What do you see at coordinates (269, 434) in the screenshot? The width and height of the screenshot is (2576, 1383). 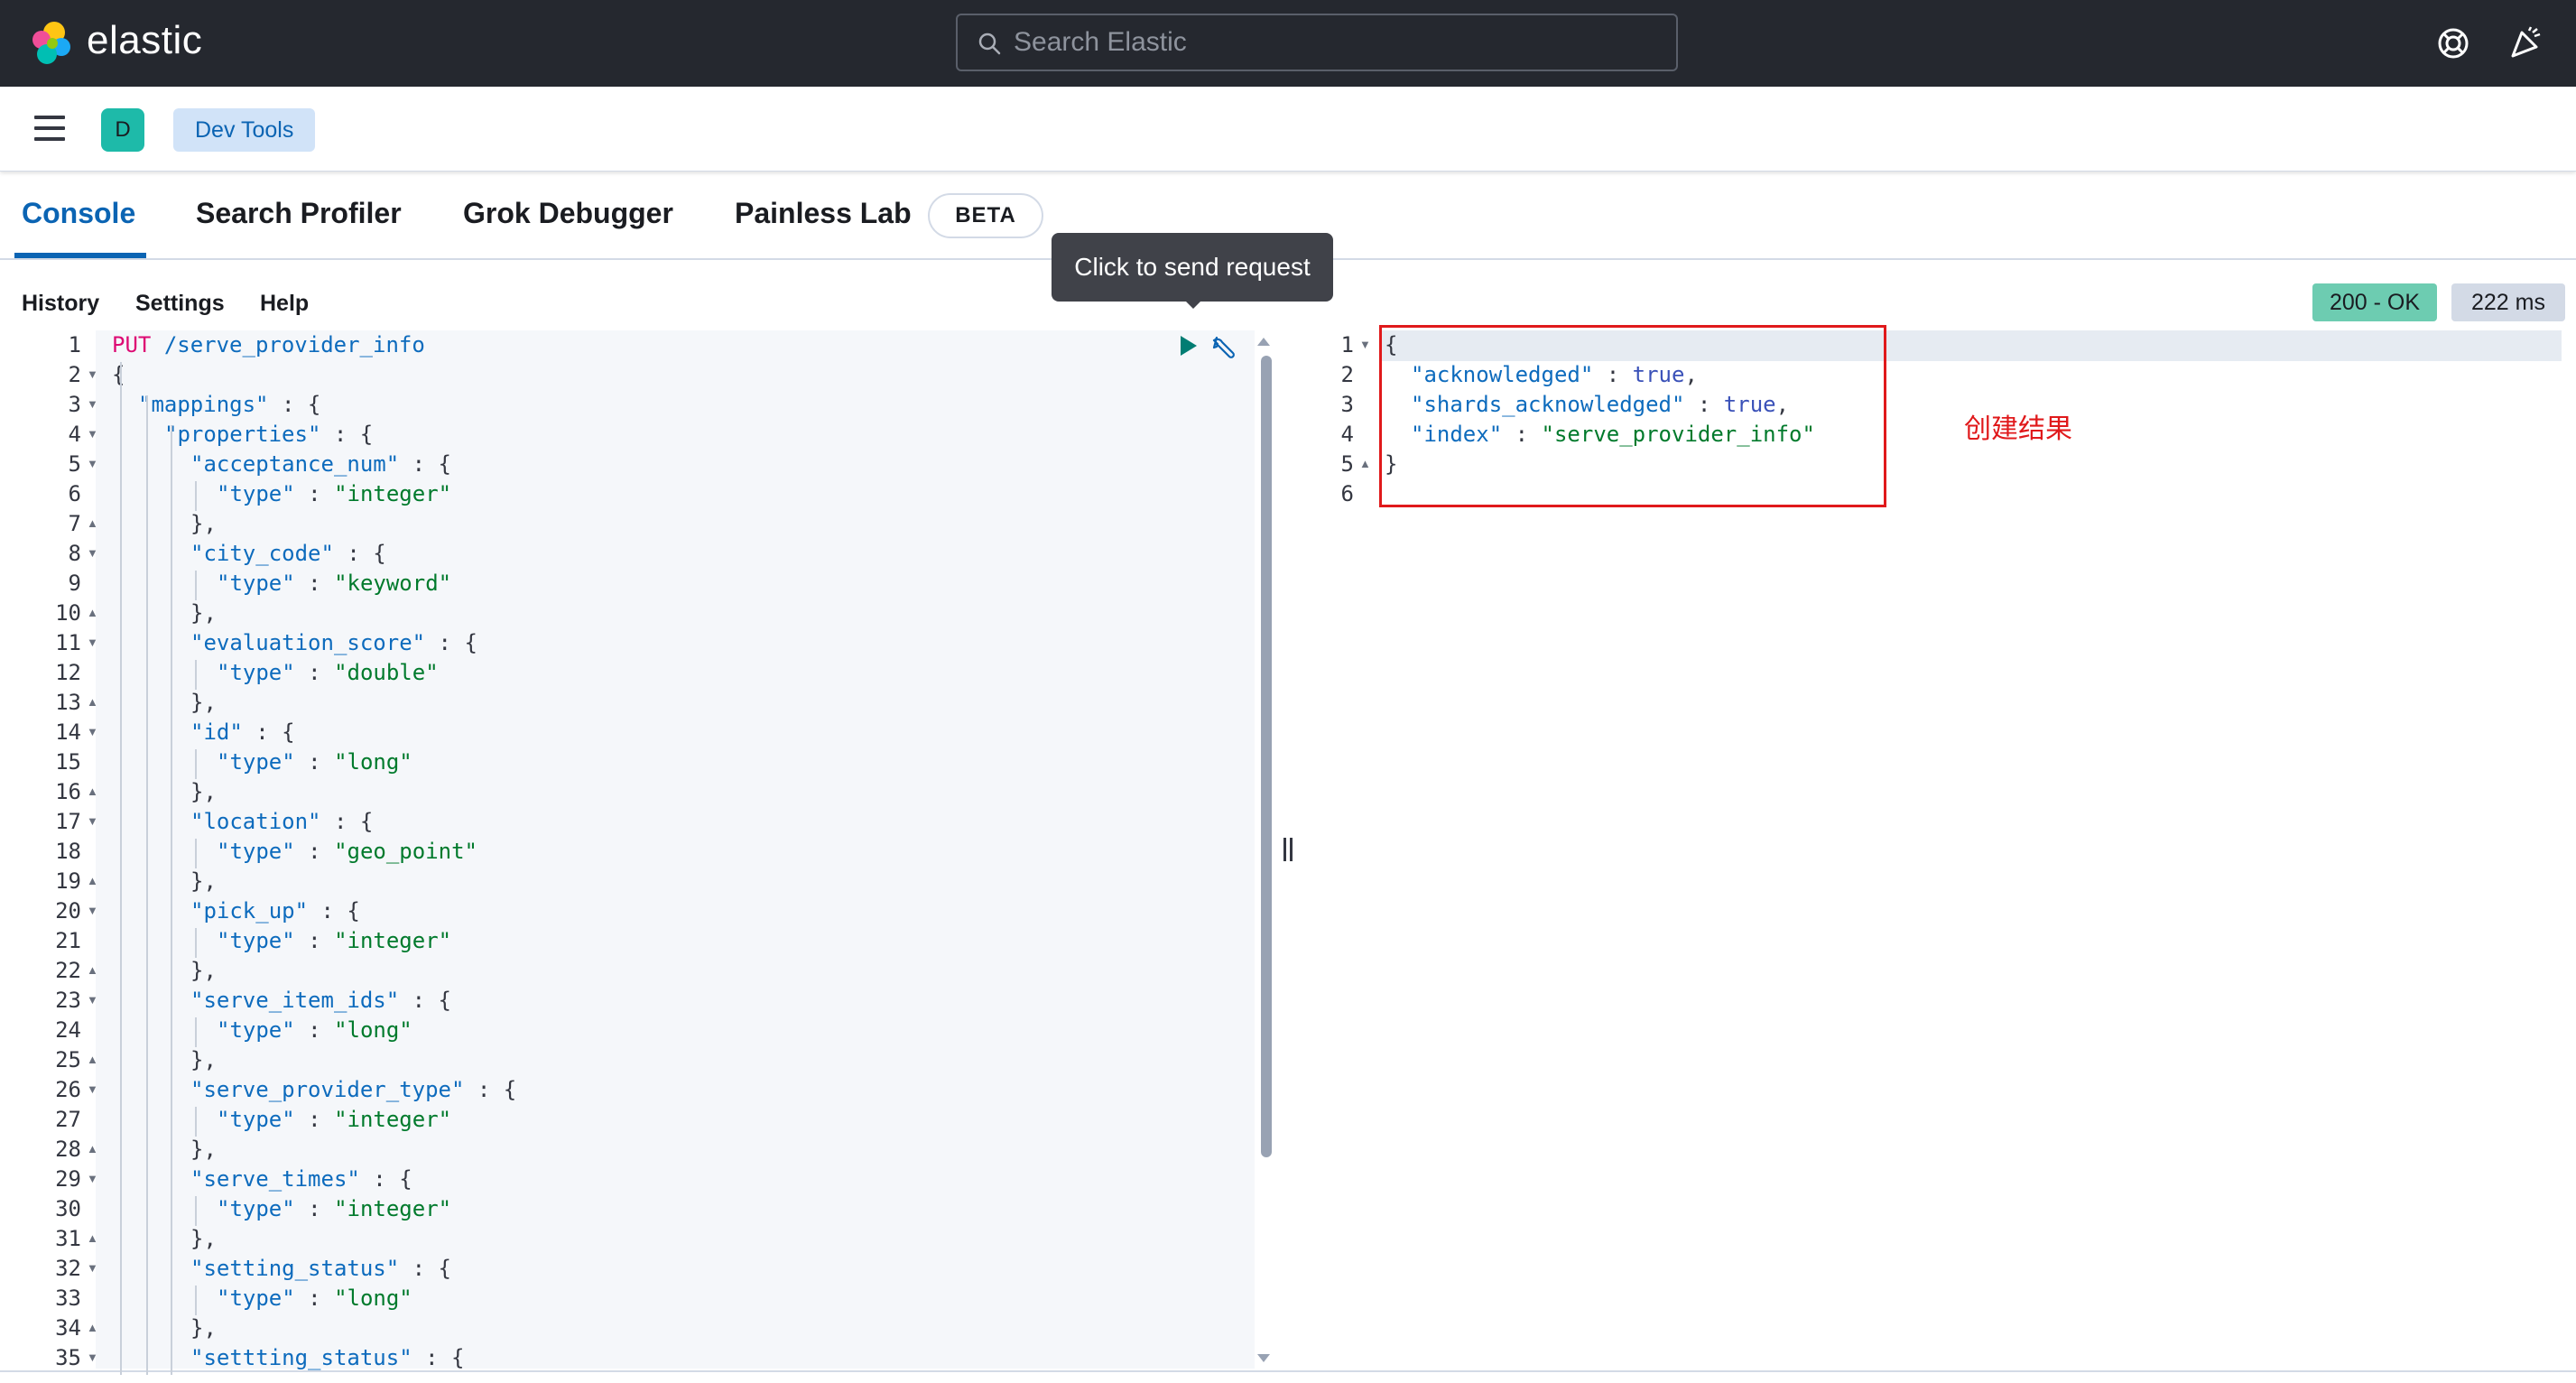 I see `code-line: "properties" : {` at bounding box center [269, 434].